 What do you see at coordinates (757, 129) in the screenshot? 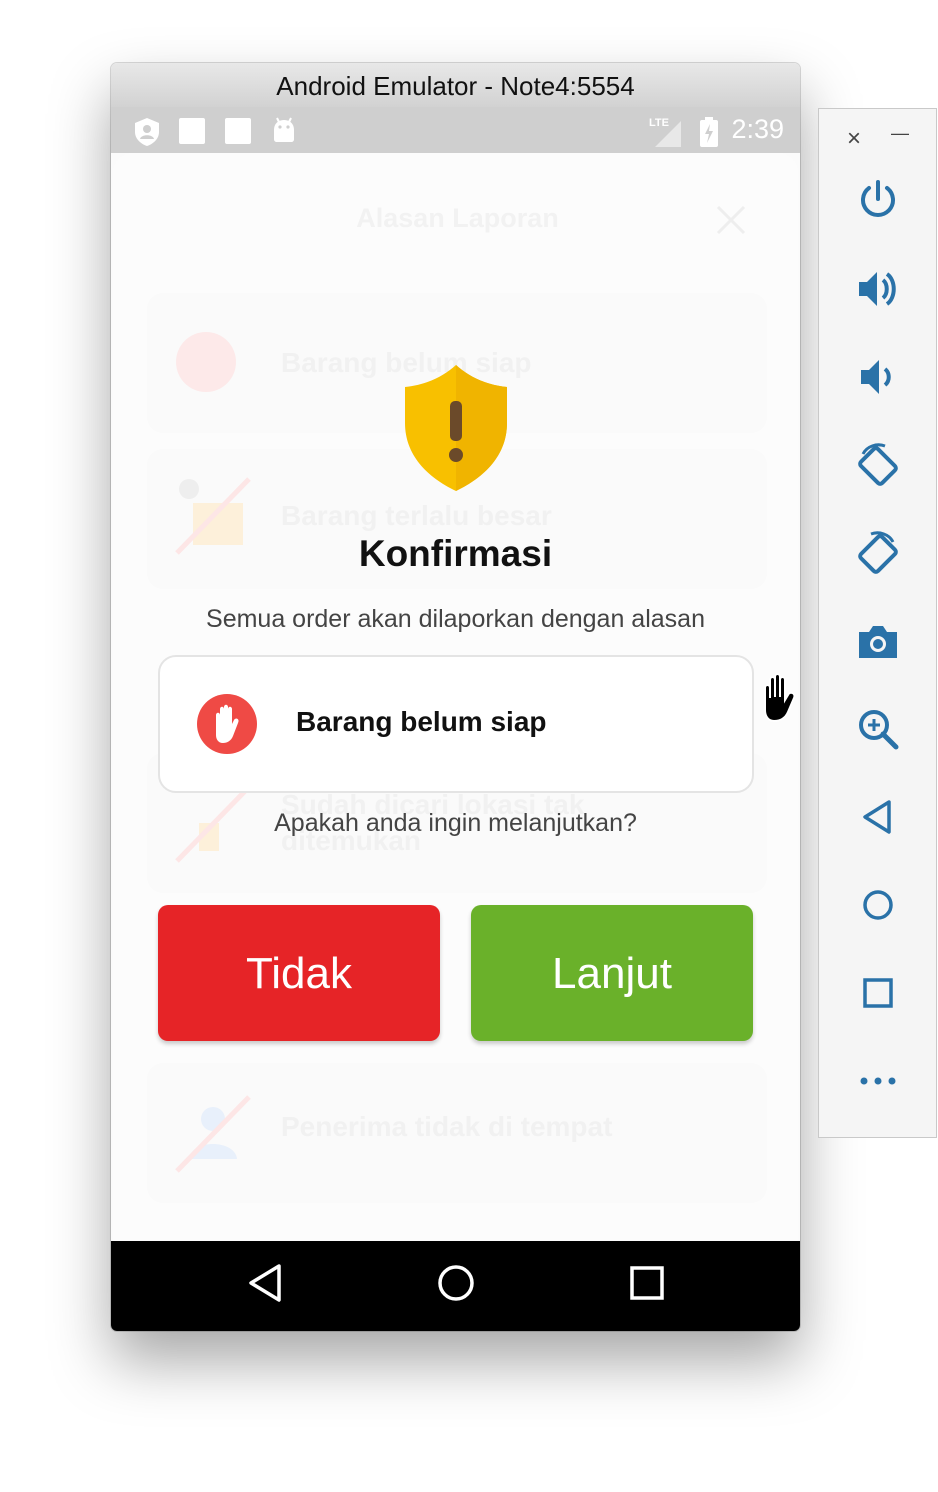
I see `status-time: 2:39` at bounding box center [757, 129].